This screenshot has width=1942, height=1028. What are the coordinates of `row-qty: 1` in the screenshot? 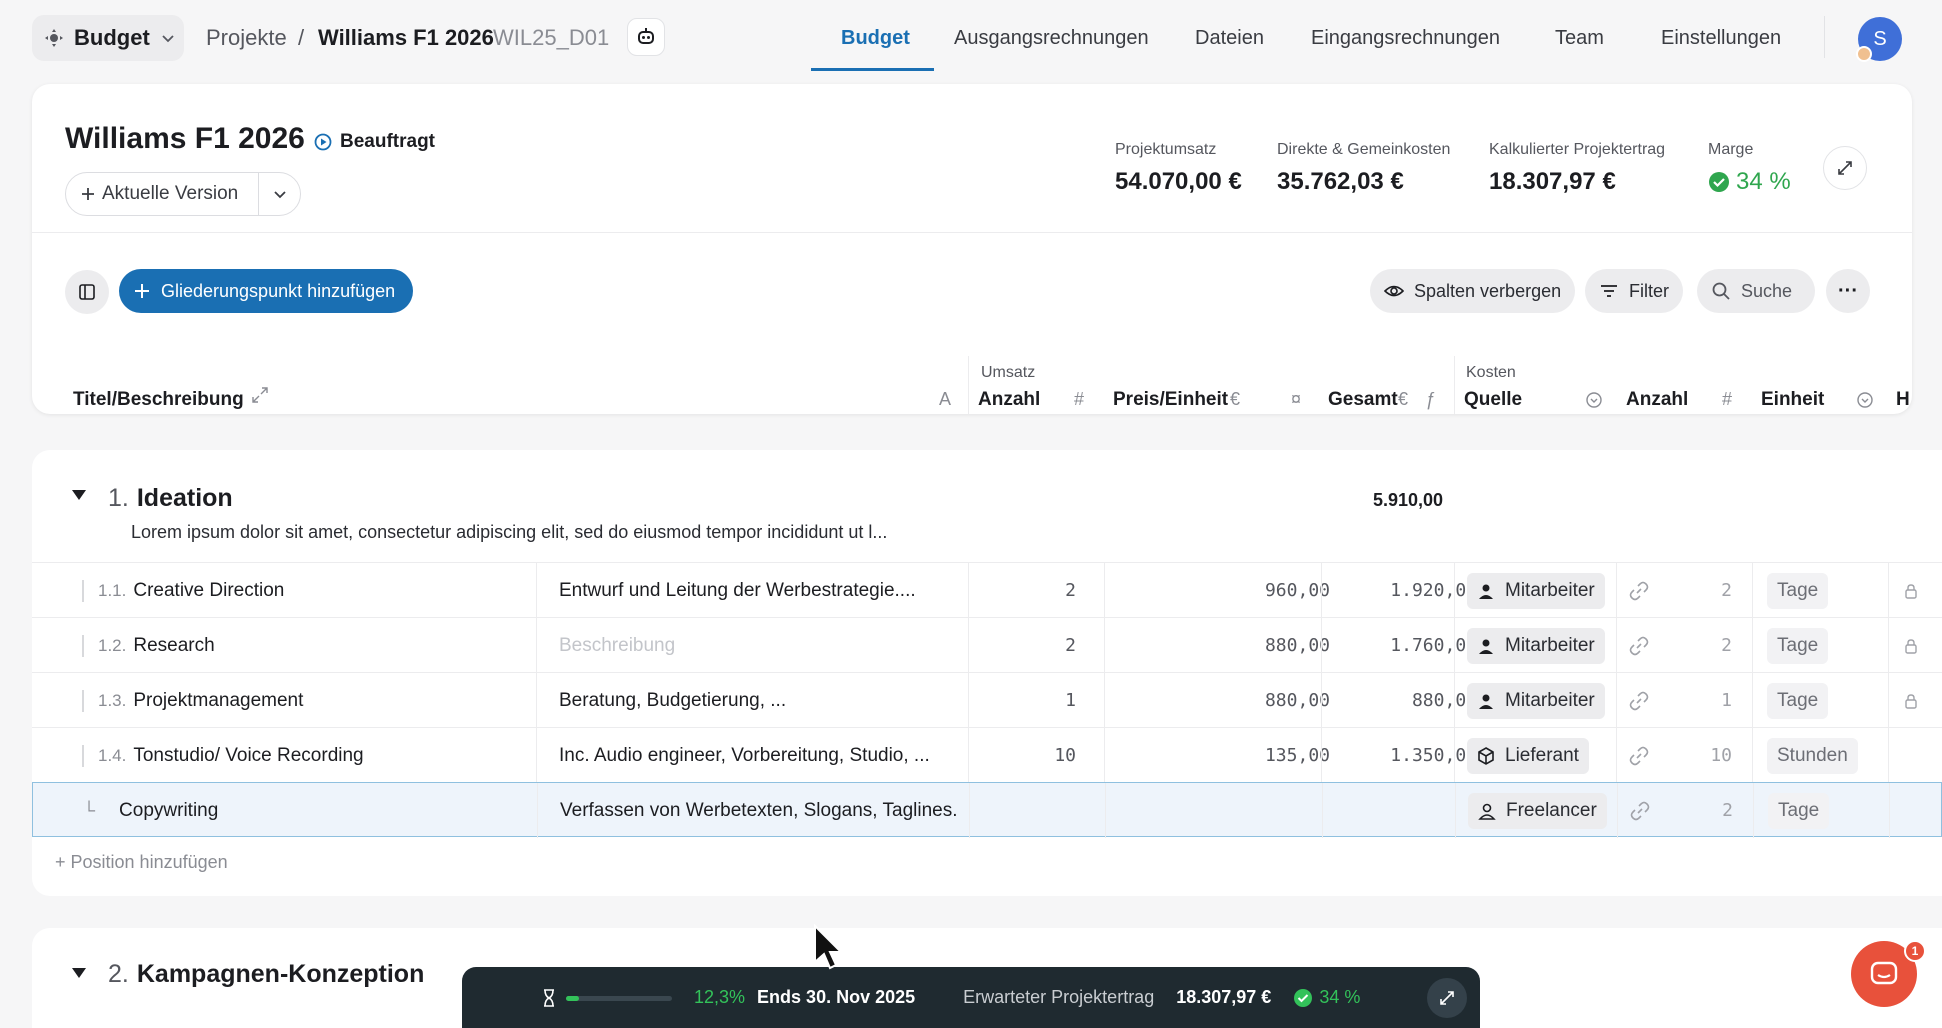 It's located at (1024, 700).